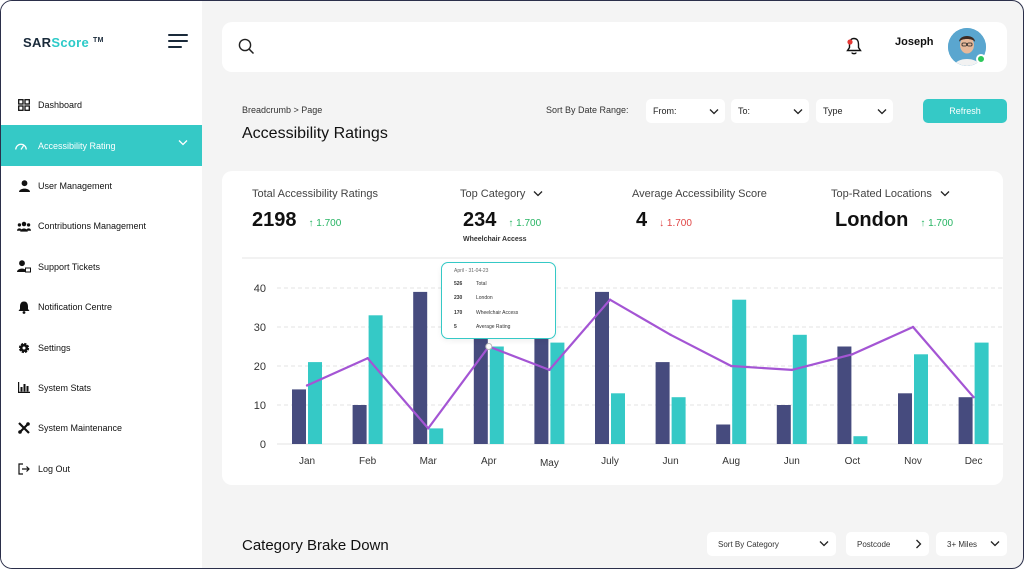  What do you see at coordinates (101, 145) in the screenshot?
I see `sidebar-item-accessibility-rating: Accessibility Rating` at bounding box center [101, 145].